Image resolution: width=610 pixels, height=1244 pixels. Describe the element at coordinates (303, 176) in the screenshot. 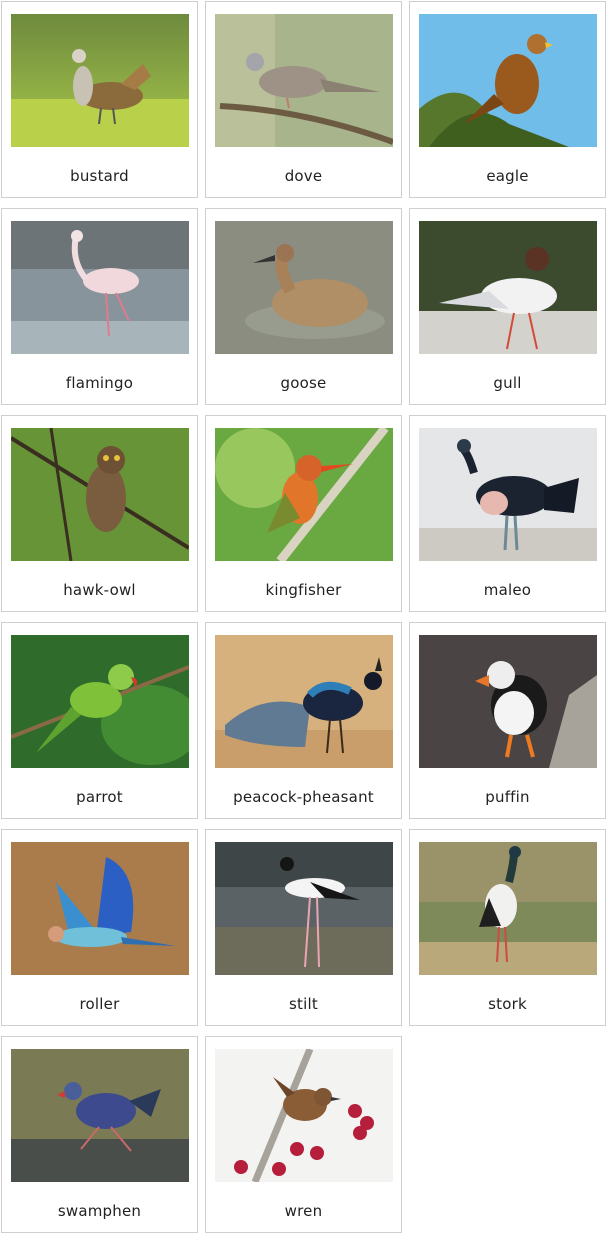

I see `card-label: dove` at that location.